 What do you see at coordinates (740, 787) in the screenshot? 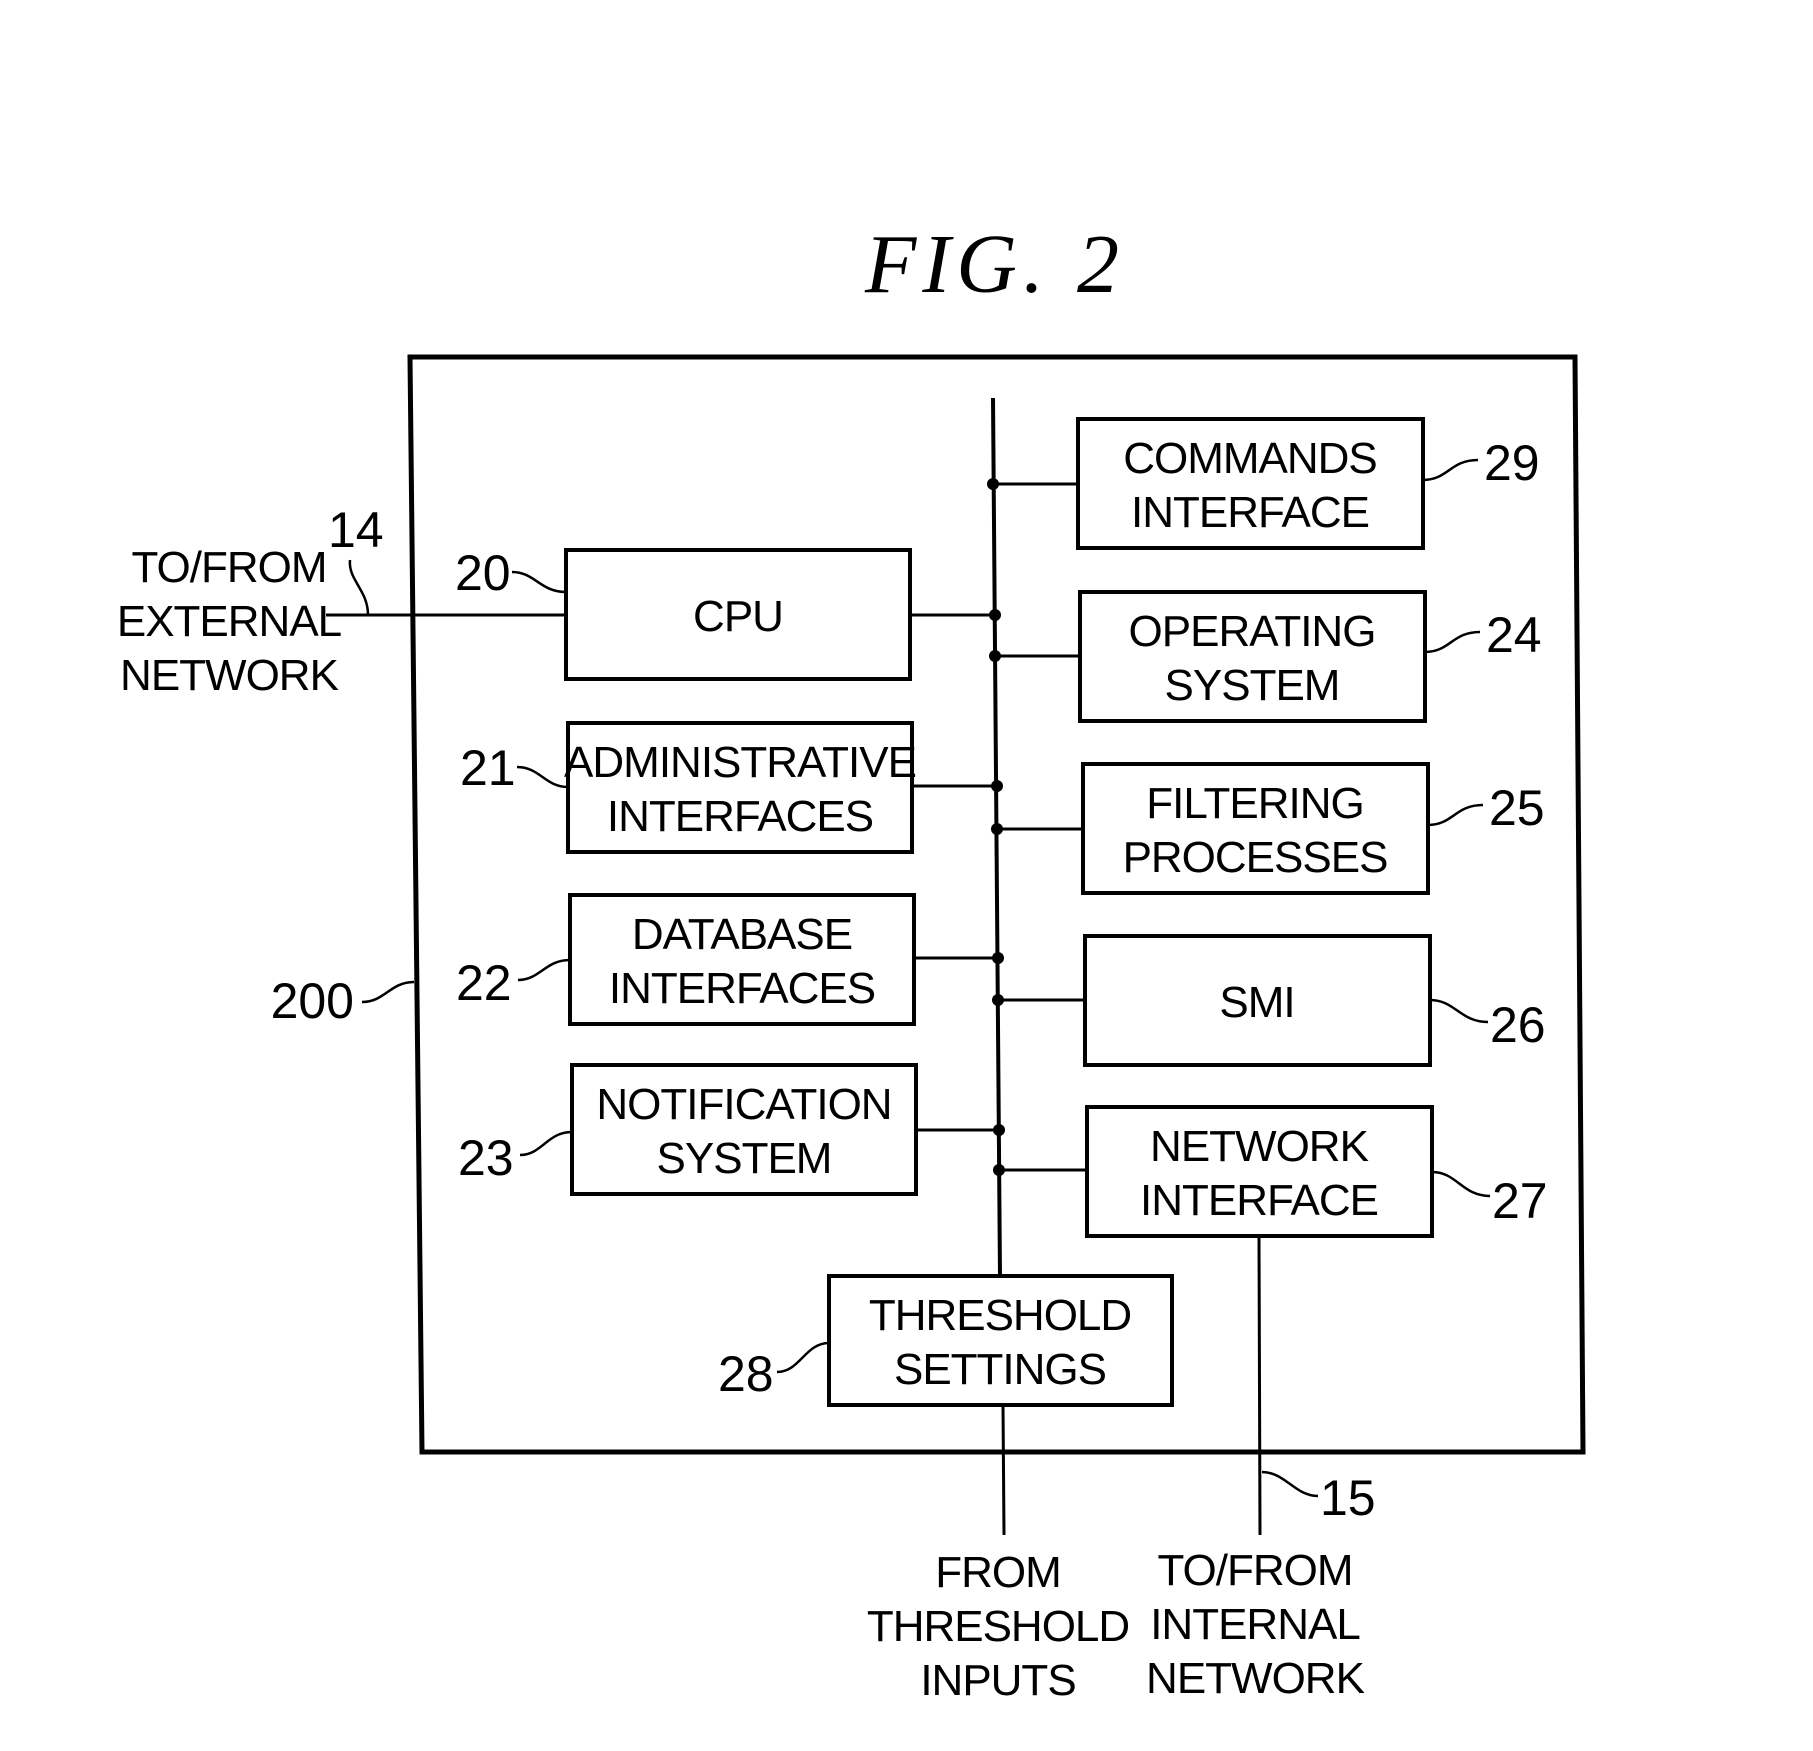
I see `administrative-interfaces-block: ADMINISTRATIVE INTERFACES` at bounding box center [740, 787].